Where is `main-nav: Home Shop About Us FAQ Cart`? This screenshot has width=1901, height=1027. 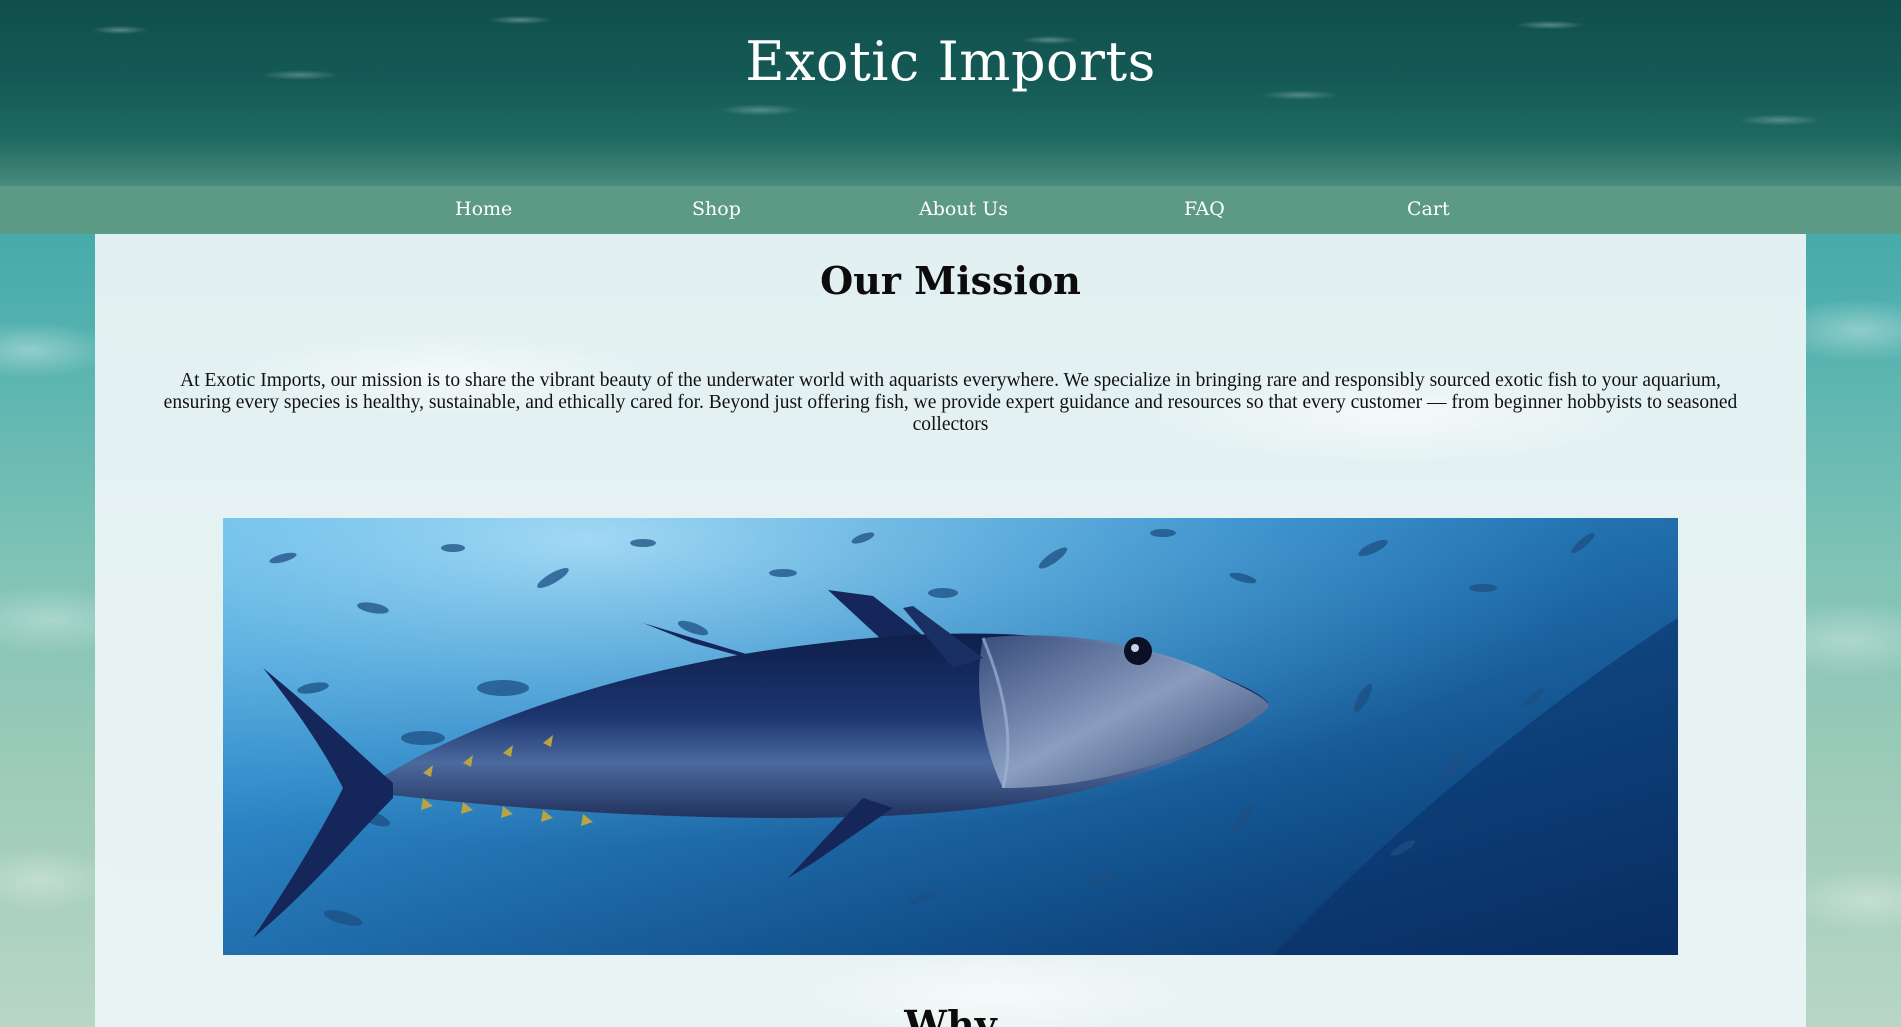 main-nav: Home Shop About Us FAQ Cart is located at coordinates (950, 210).